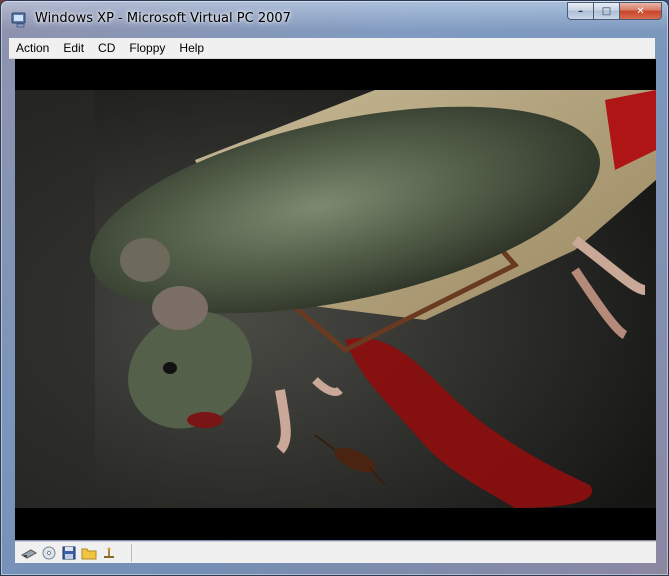 The image size is (669, 576). I want to click on minimize-icon: –, so click(580, 11).